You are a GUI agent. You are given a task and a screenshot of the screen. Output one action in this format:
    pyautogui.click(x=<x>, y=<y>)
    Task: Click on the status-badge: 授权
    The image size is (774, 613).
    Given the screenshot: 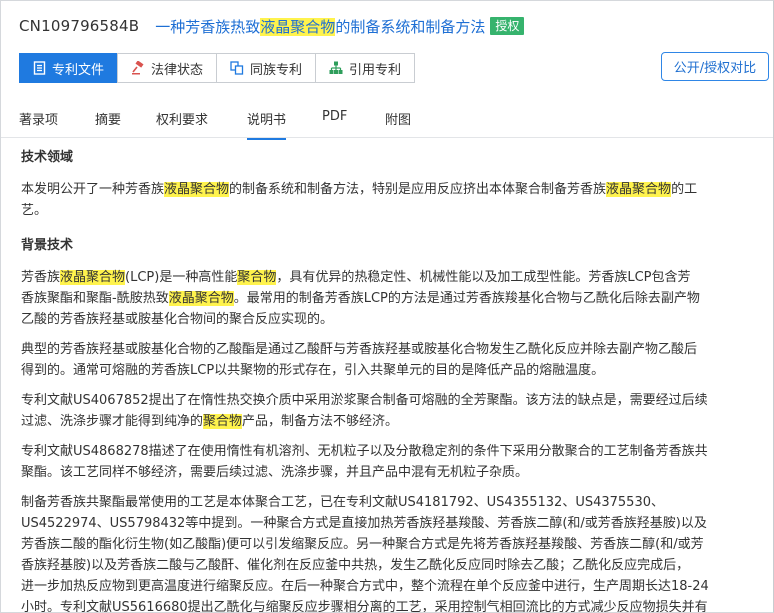 What is the action you would take?
    pyautogui.click(x=507, y=26)
    